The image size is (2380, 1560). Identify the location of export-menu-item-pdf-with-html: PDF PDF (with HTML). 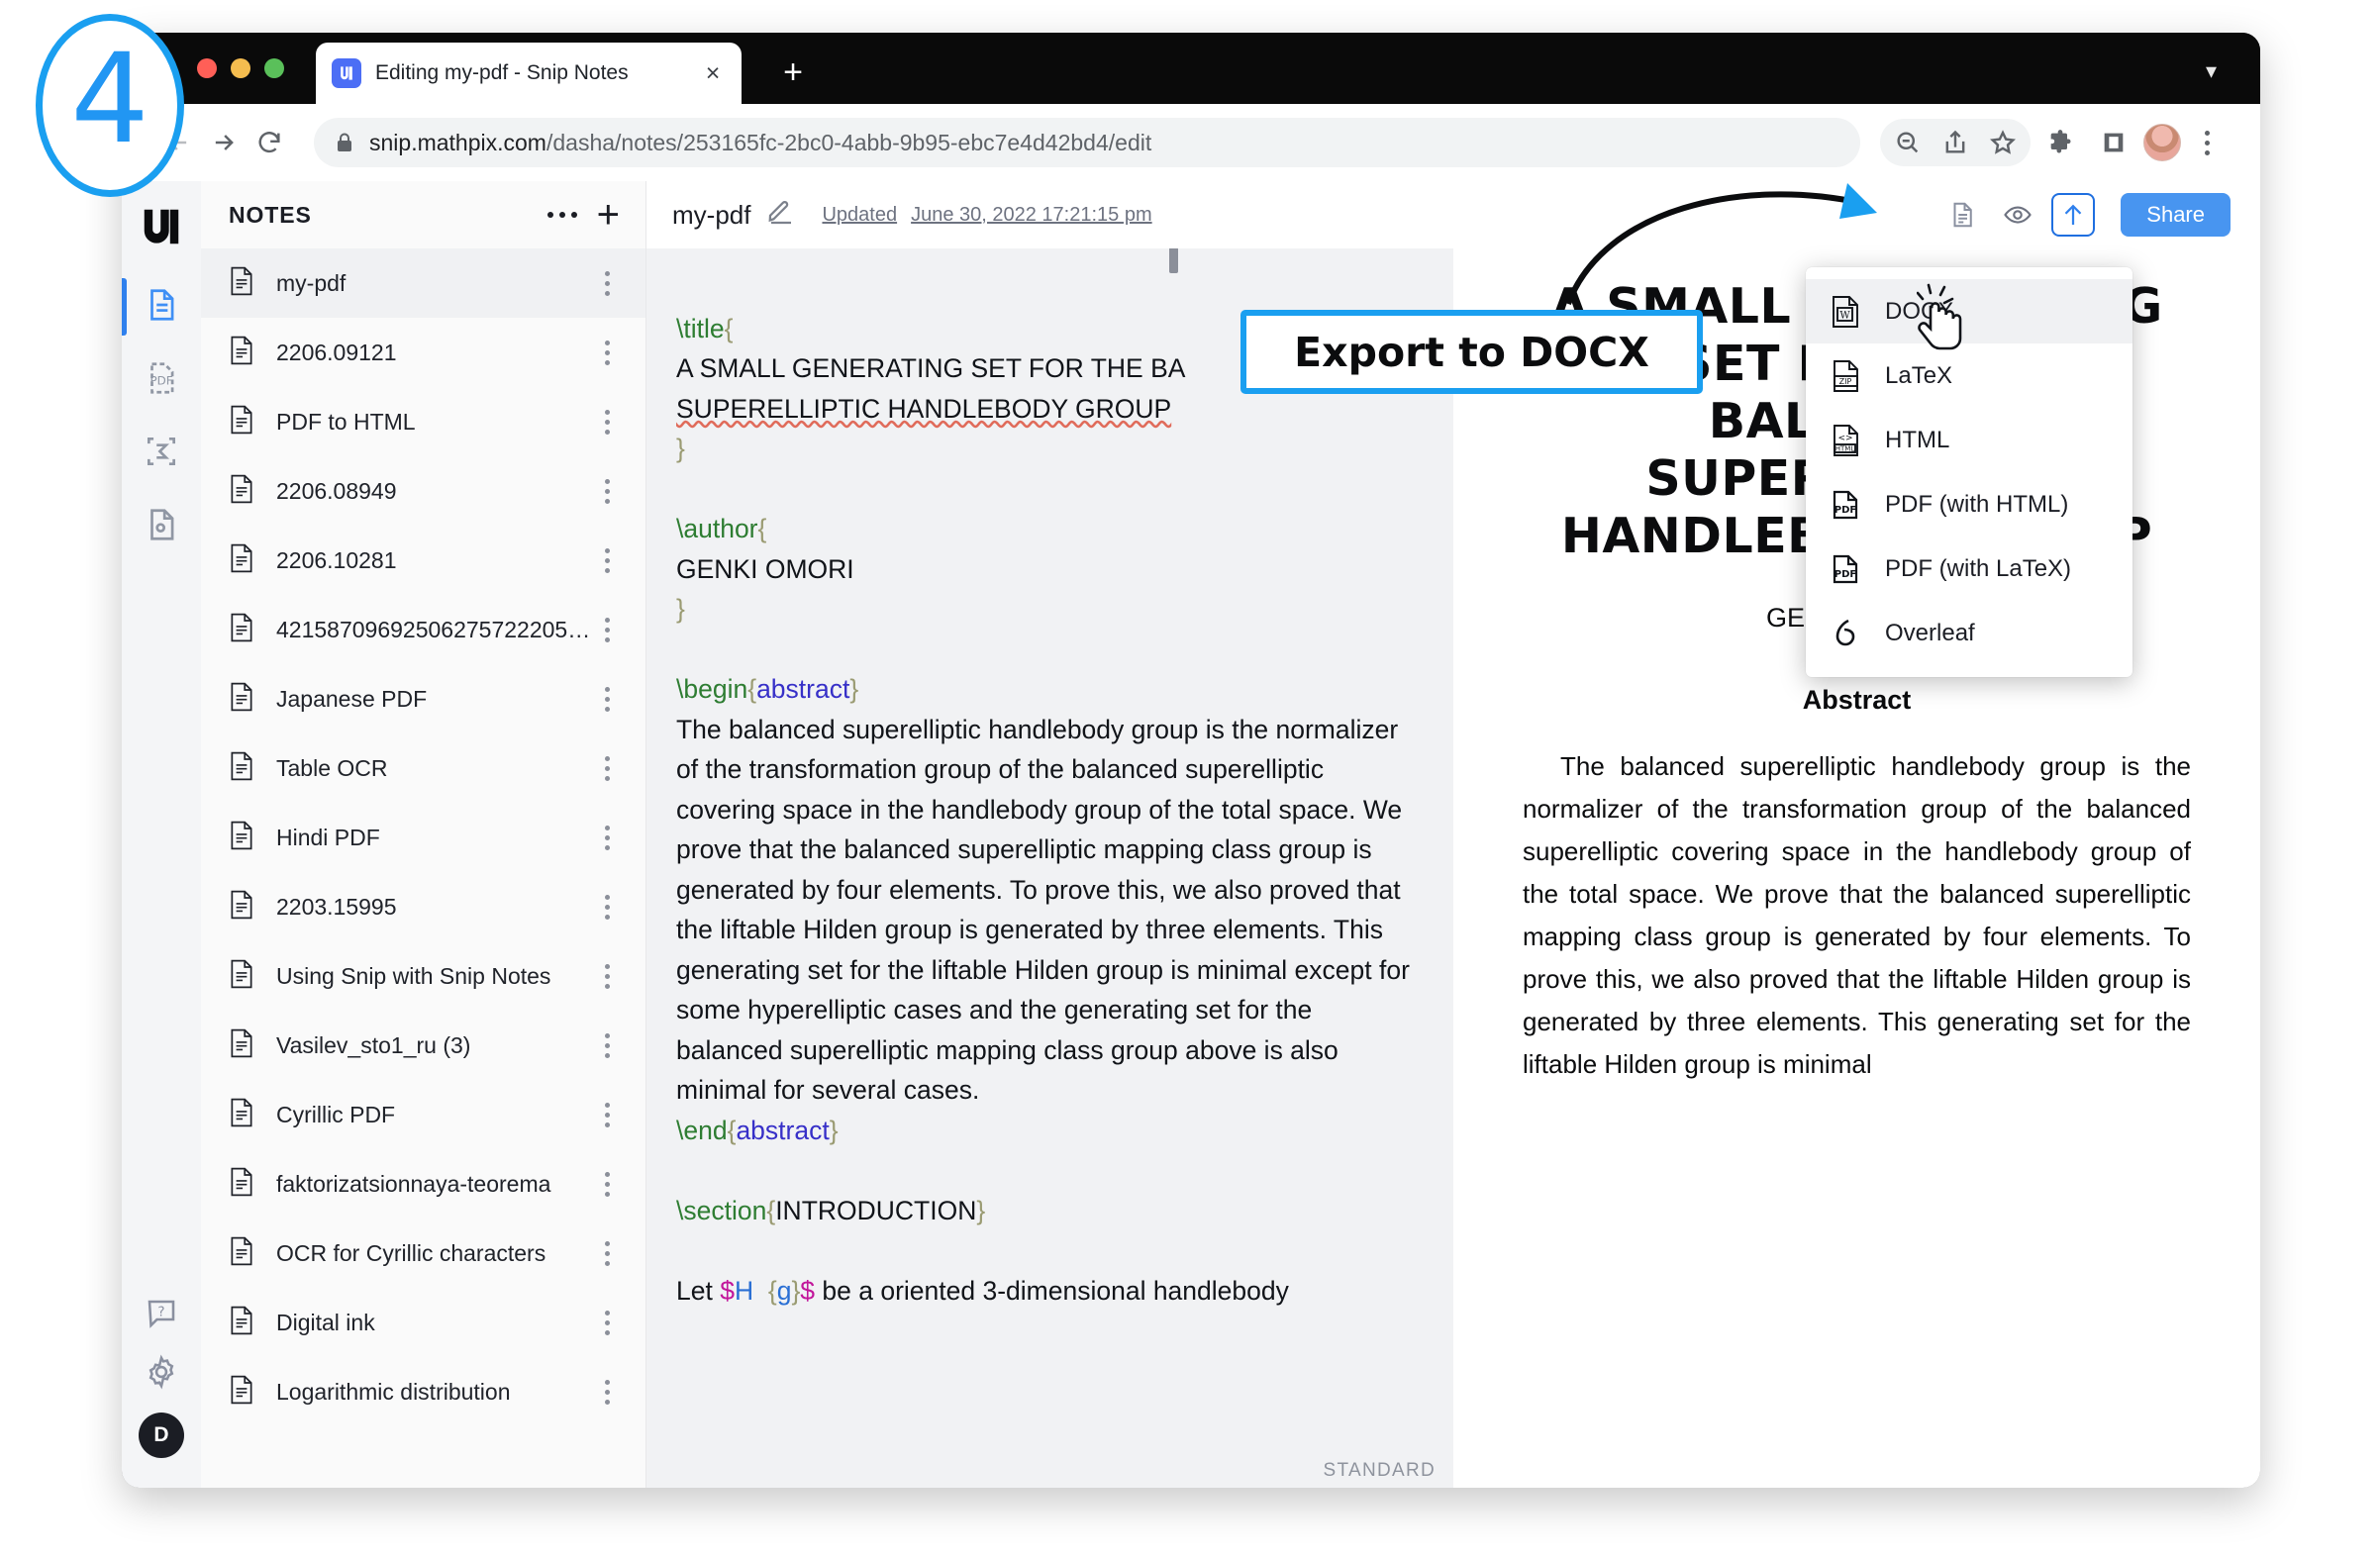
(1969, 504).